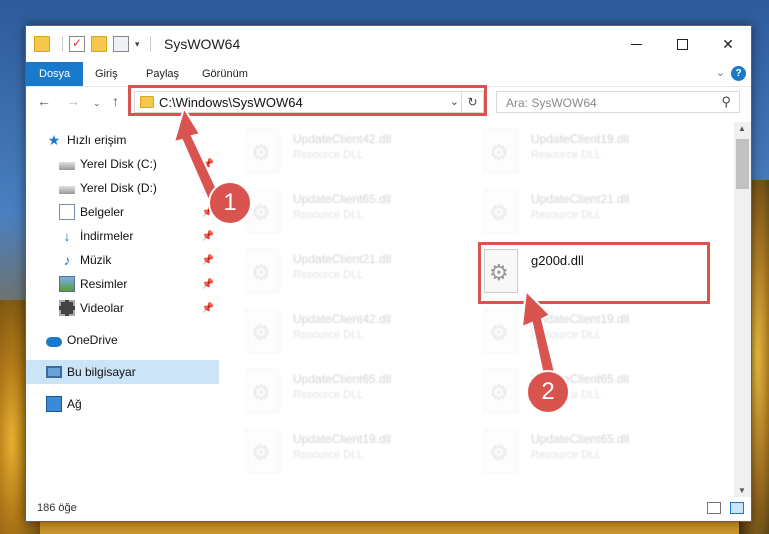 This screenshot has height=534, width=769. Describe the element at coordinates (44, 101) in the screenshot. I see `back-arrow-icon: ←` at that location.